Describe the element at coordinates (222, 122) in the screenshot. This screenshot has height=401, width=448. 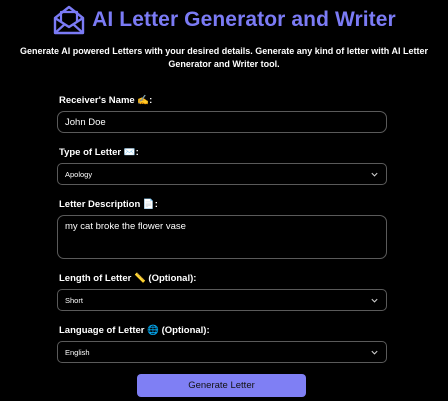
I see `receiver-name-input: John Doe` at that location.